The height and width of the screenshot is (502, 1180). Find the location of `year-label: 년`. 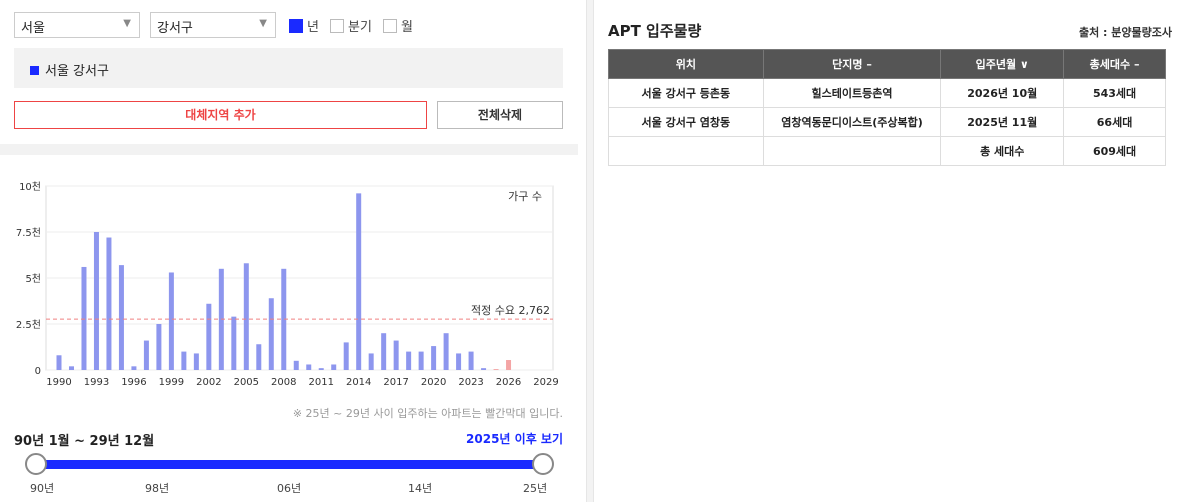

year-label: 년 is located at coordinates (313, 27).